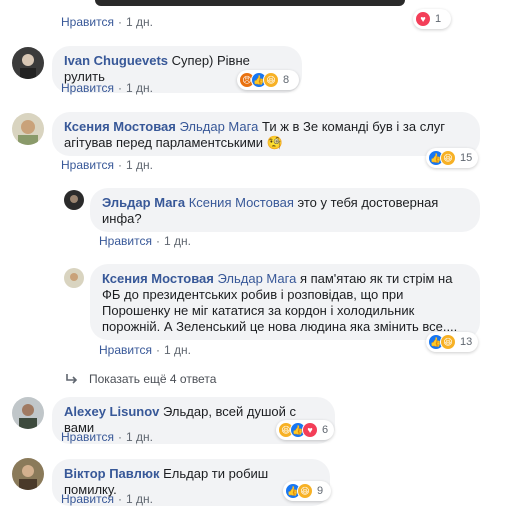 This screenshot has width=523, height=515. Describe the element at coordinates (143, 202) in the screenshot. I see `comment-author: Эльдар Мага` at that location.